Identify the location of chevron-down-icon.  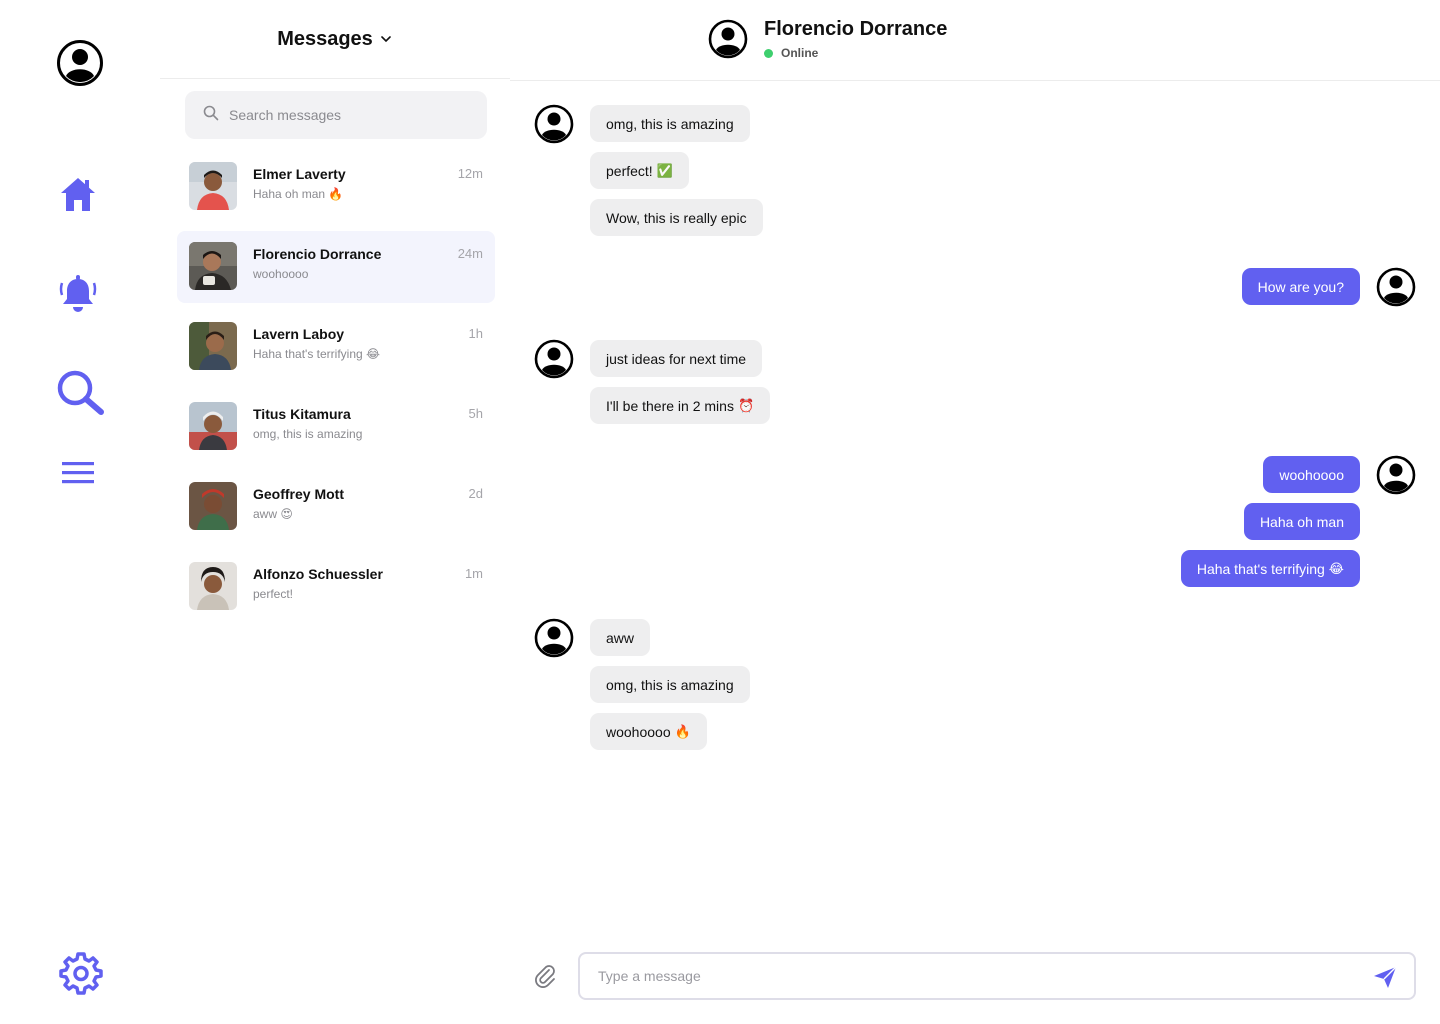
(386, 39).